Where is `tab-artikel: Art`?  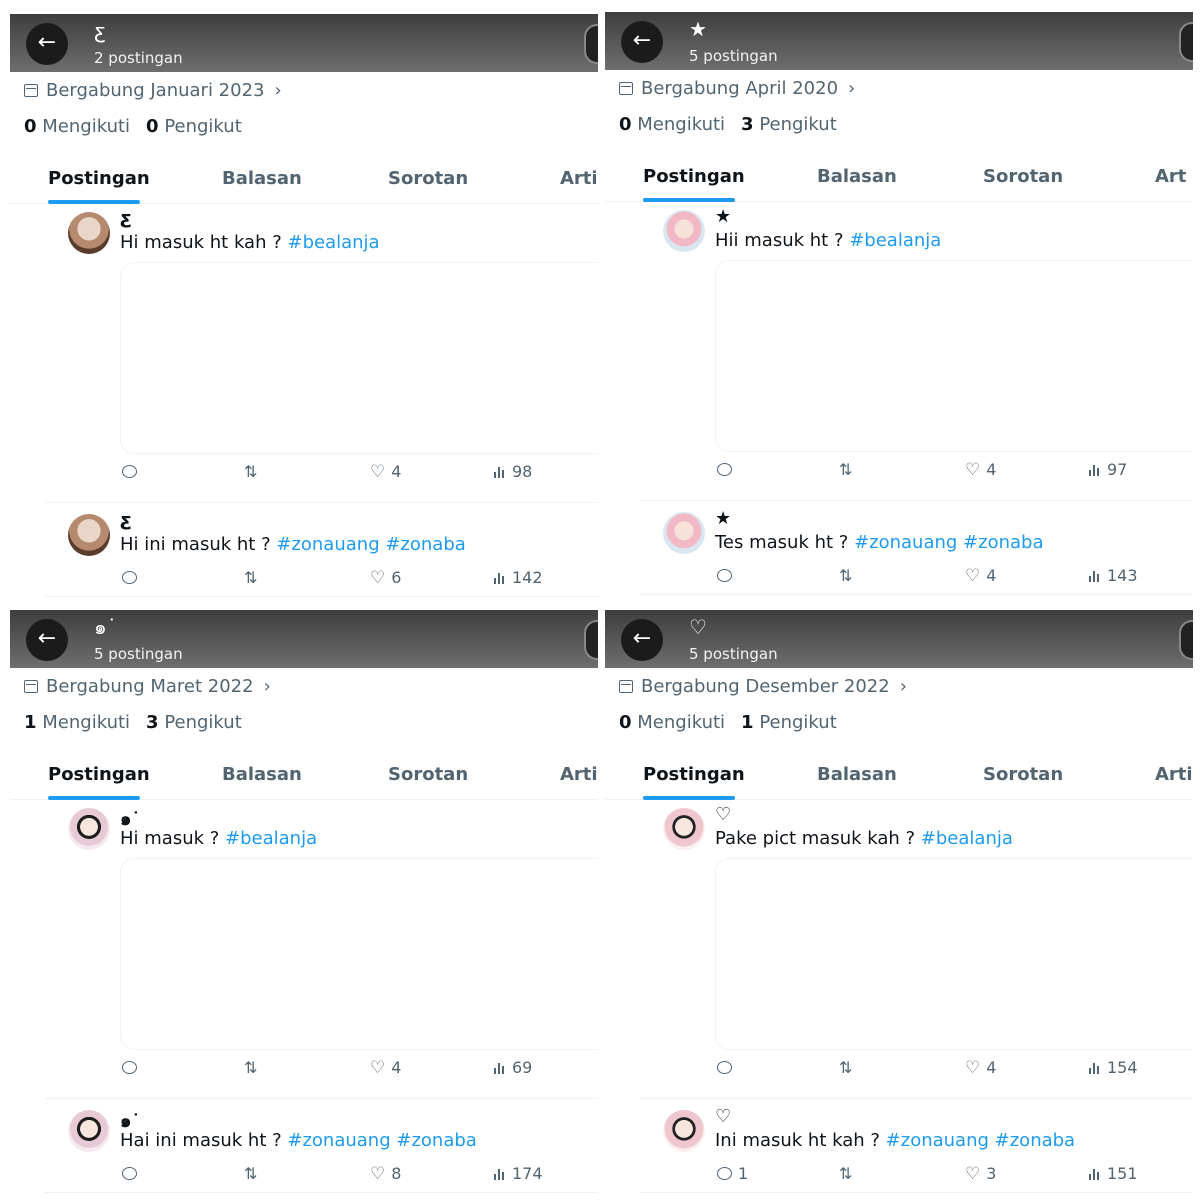
tab-artikel: Art is located at coordinates (1170, 176).